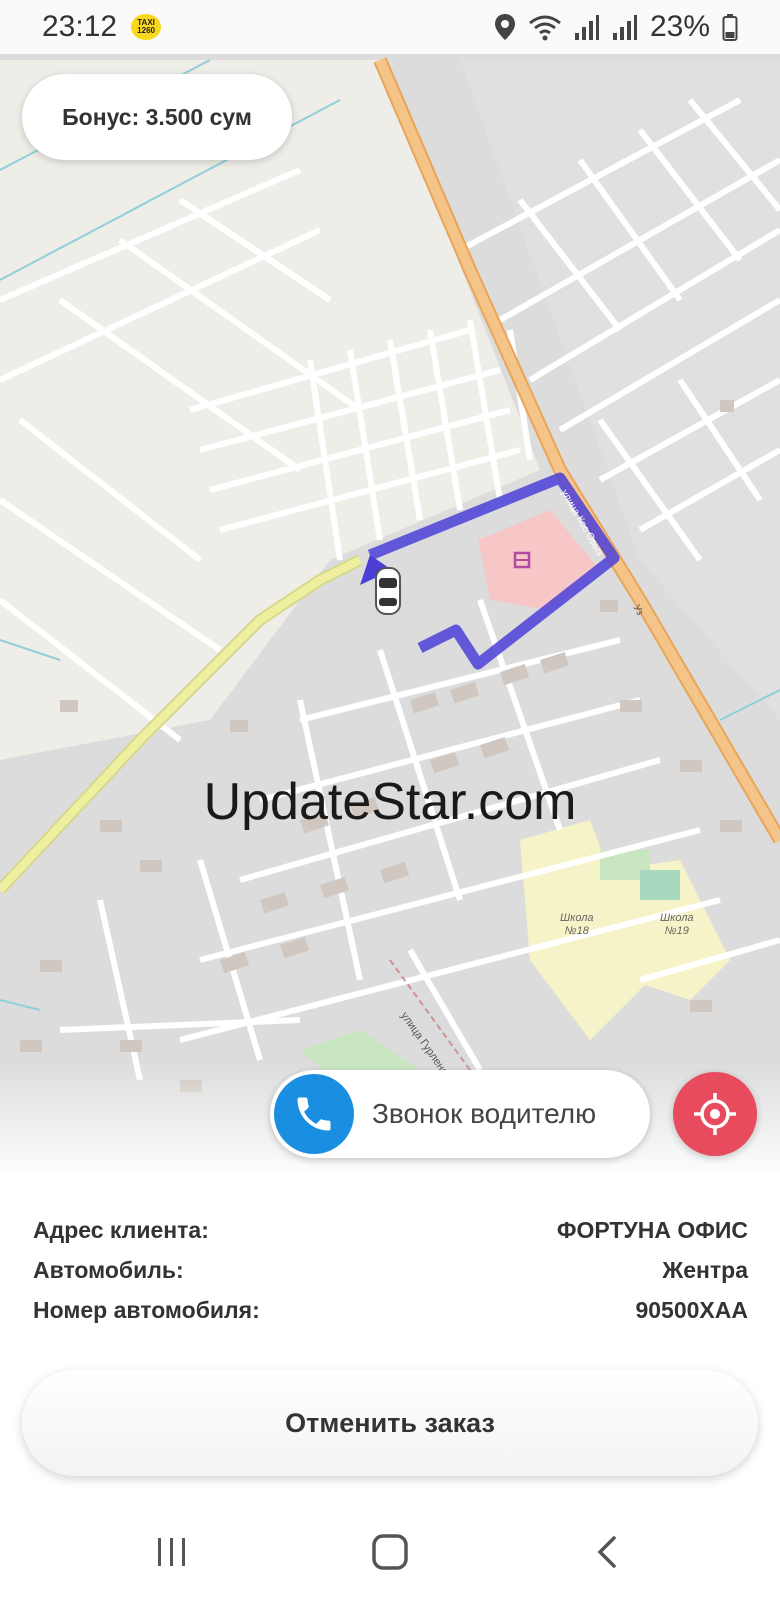  I want to click on home-icon, so click(390, 1552).